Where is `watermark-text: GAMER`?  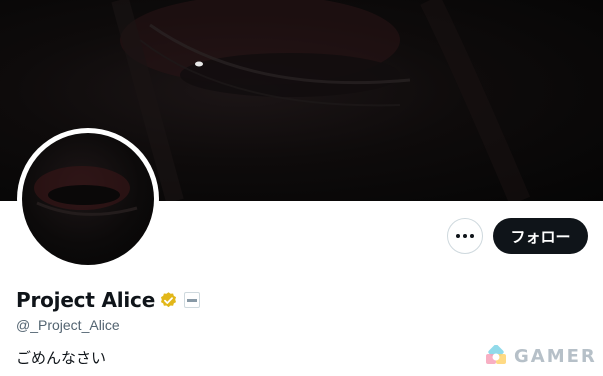
watermark-text: GAMER is located at coordinates (555, 356).